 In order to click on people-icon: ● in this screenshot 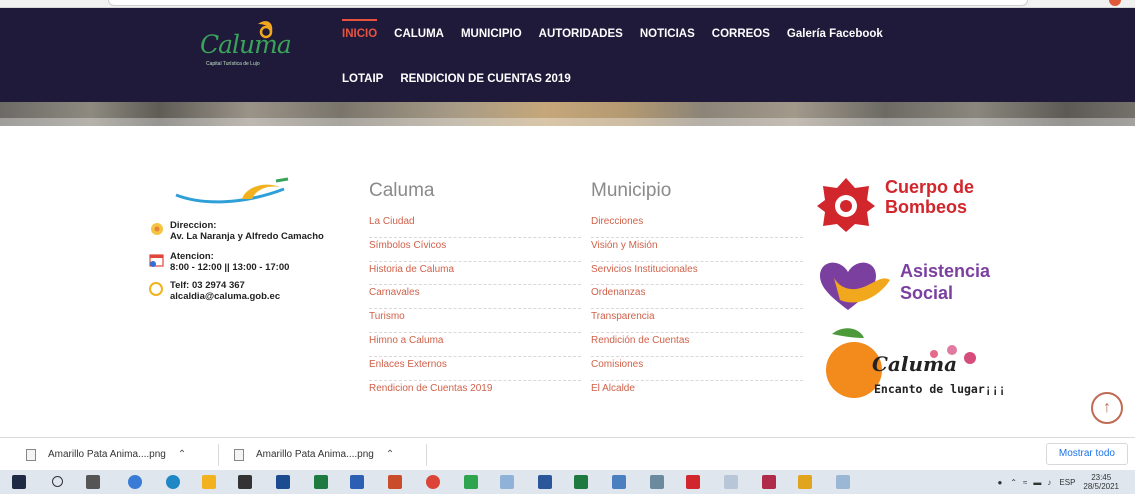, I will do `click(999, 482)`.